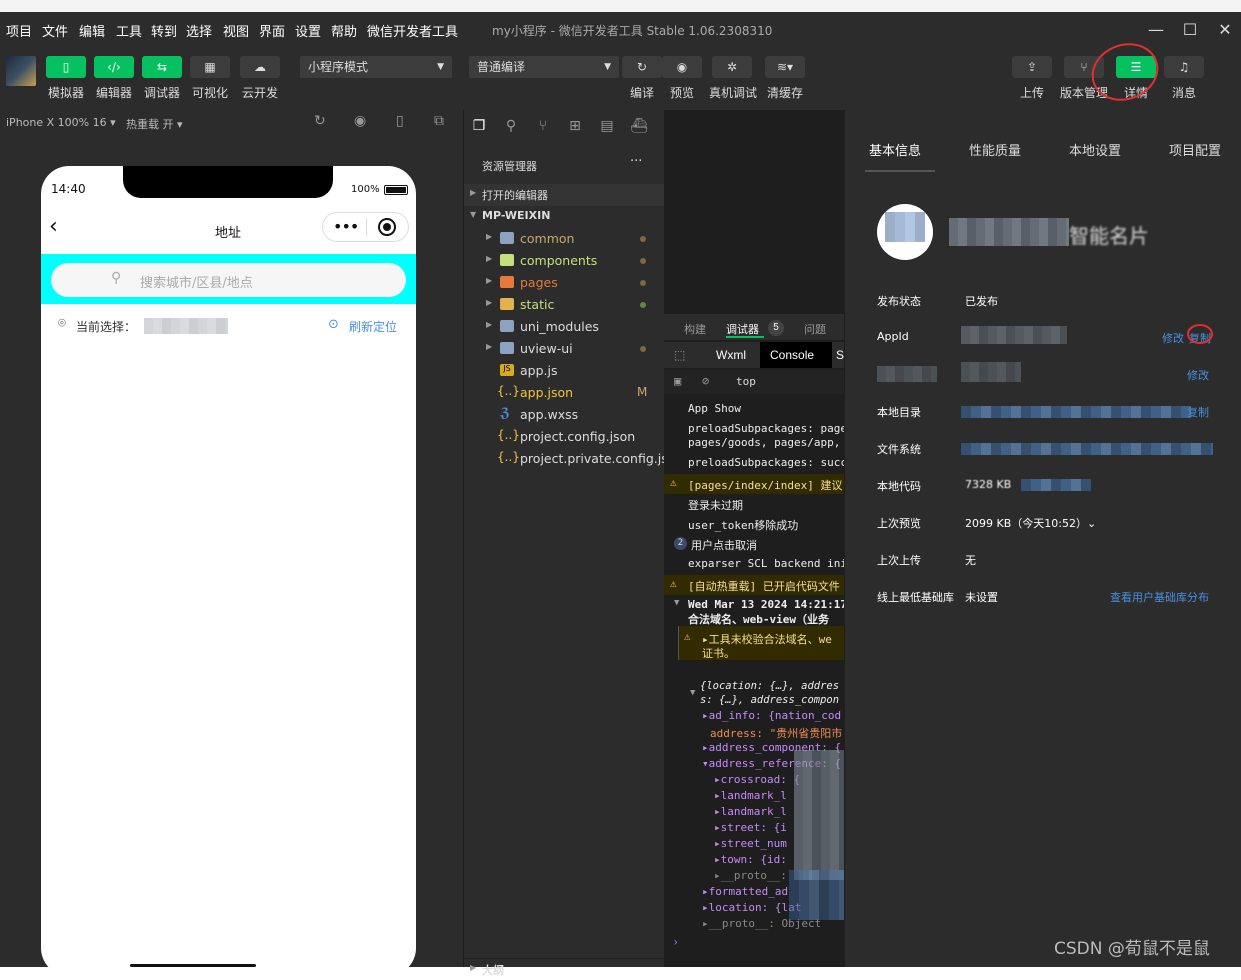 The image size is (1241, 980). What do you see at coordinates (642, 67) in the screenshot?
I see `compile-button: ↻` at bounding box center [642, 67].